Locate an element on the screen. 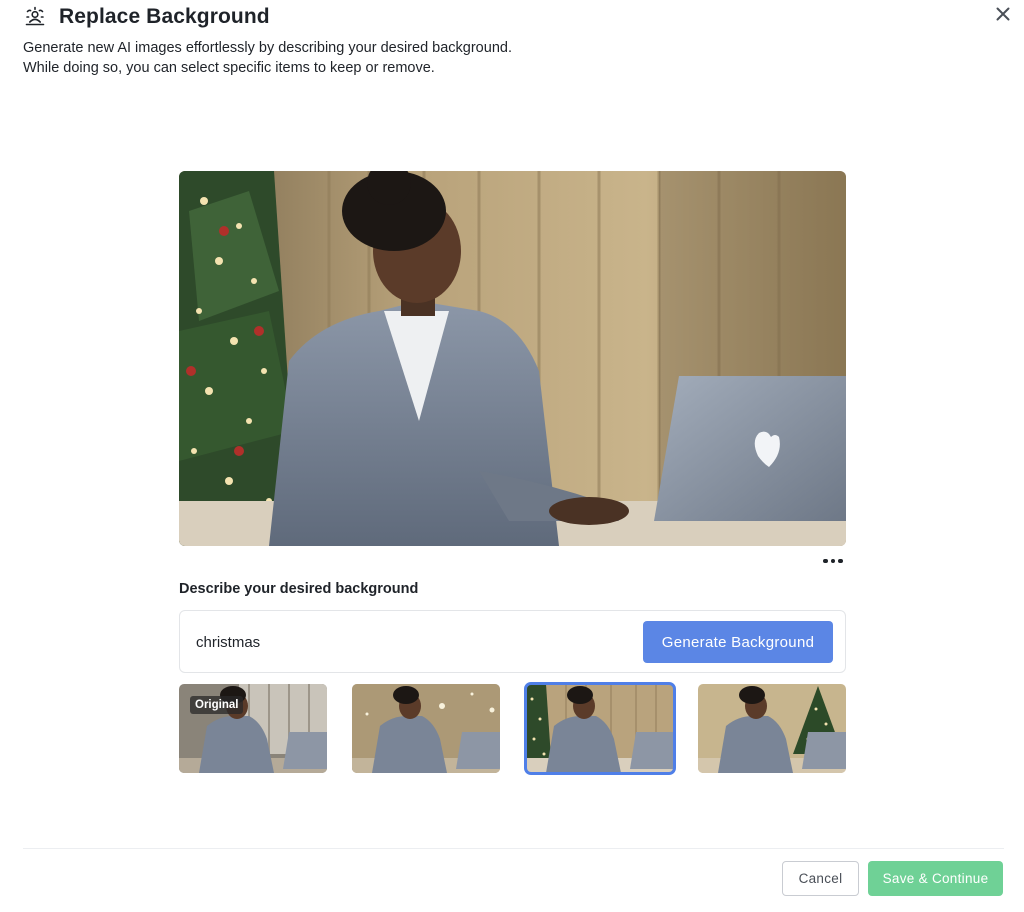 The width and height of the screenshot is (1024, 912). close-icon is located at coordinates (1003, 14).